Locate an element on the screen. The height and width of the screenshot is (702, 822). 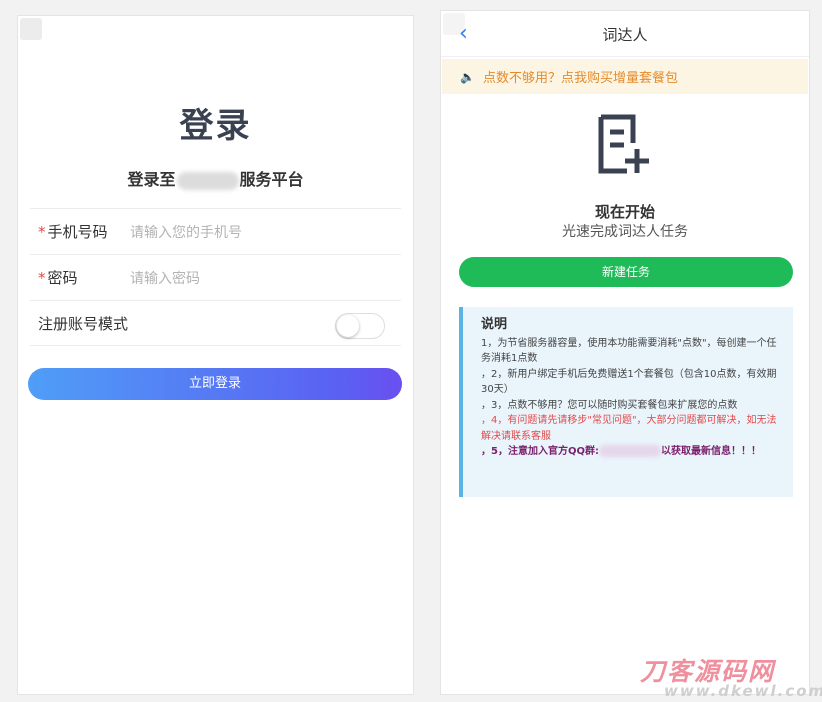
login-title: 登录 is located at coordinates (215, 126).